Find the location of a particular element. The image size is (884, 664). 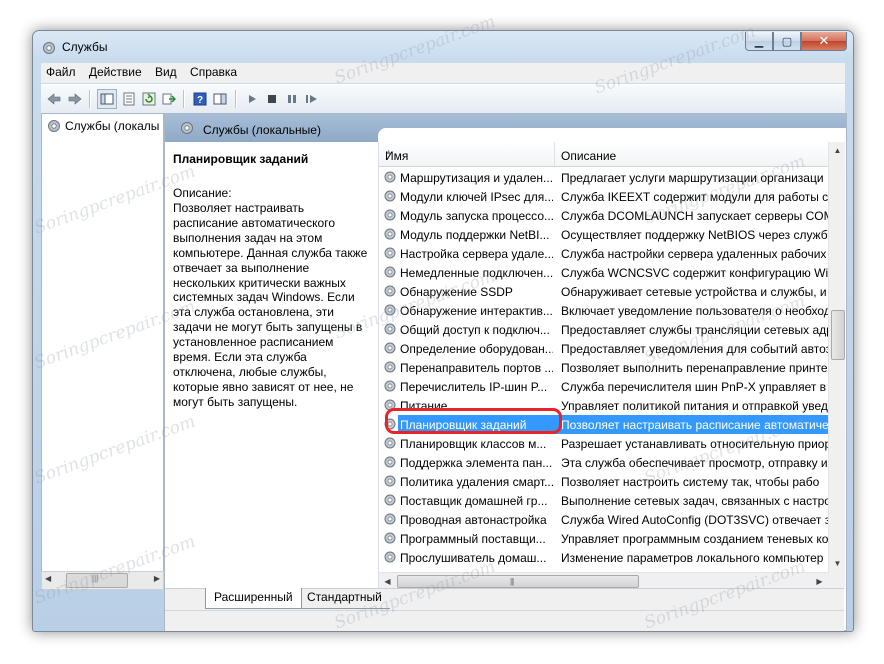

maximize-button: ▢ is located at coordinates (787, 41).